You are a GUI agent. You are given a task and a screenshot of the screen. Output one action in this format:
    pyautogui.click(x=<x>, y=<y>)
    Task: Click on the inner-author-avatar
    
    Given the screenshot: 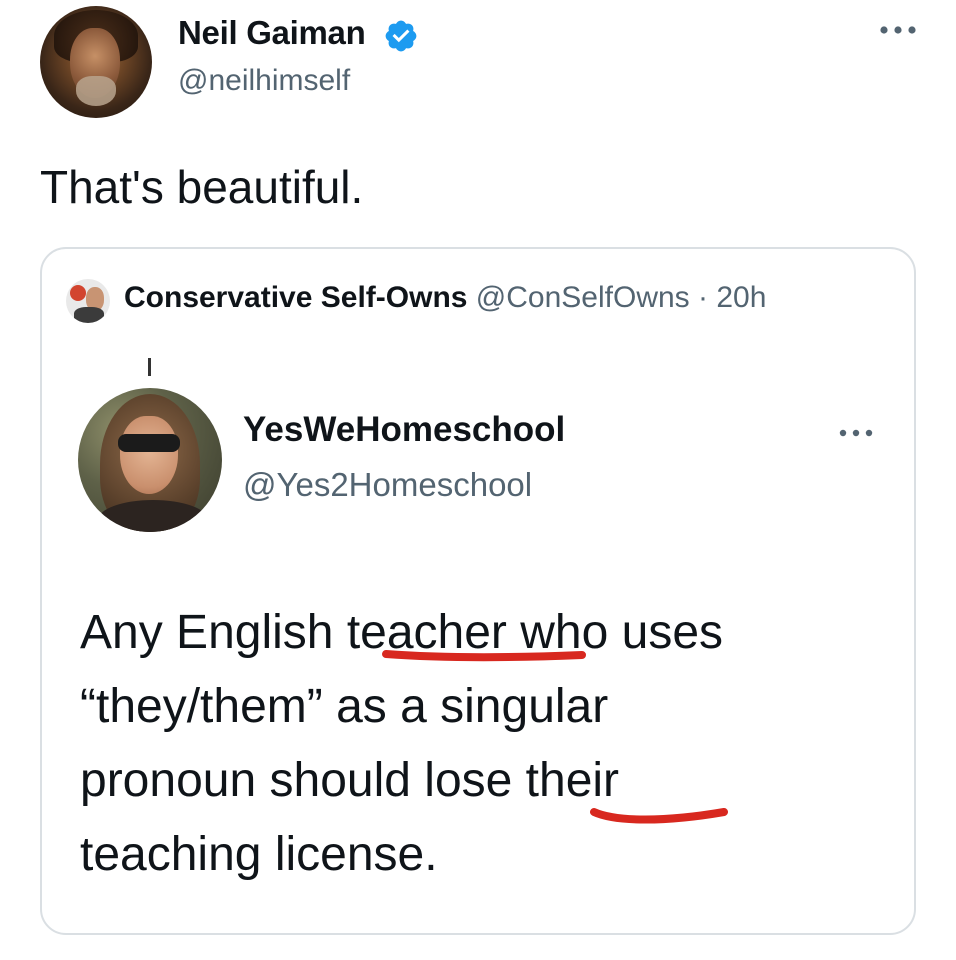 What is the action you would take?
    pyautogui.click(x=150, y=460)
    